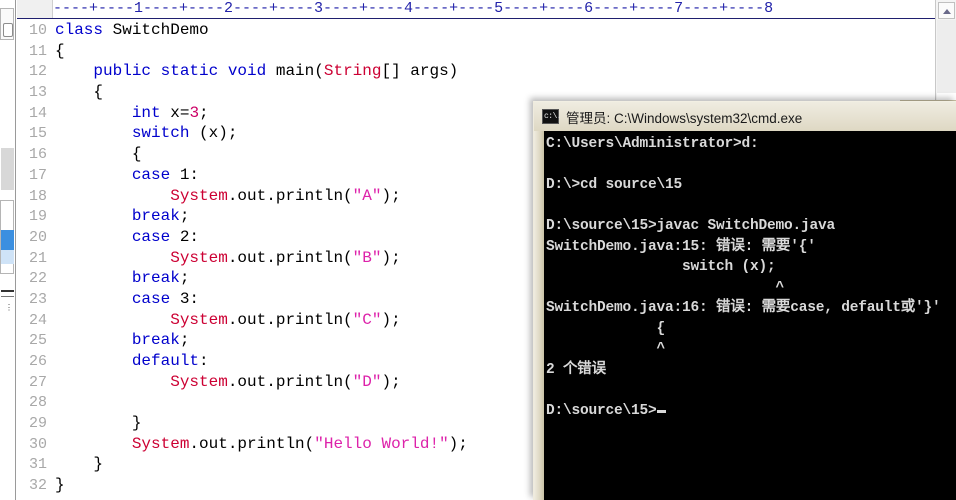  I want to click on line-number: 22, so click(37, 279).